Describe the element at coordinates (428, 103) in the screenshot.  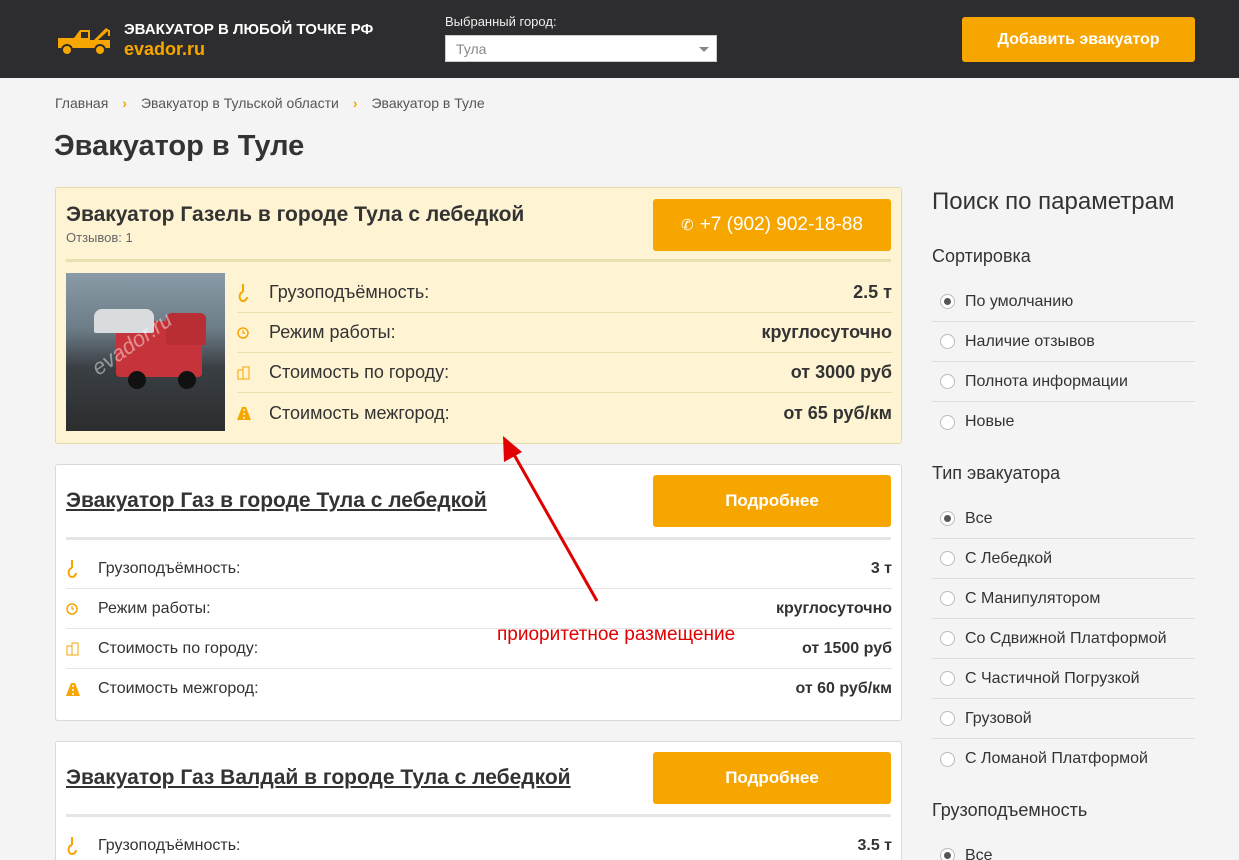
I see `breadcrumb-current: Эвакуатор в Туле` at that location.